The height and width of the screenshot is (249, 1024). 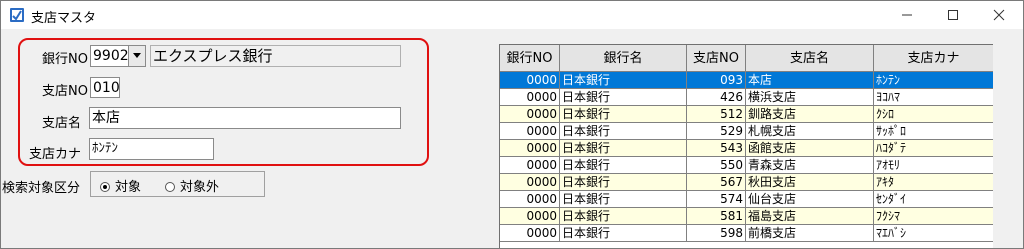 What do you see at coordinates (997, 146) in the screenshot?
I see `grid-scrollbar` at bounding box center [997, 146].